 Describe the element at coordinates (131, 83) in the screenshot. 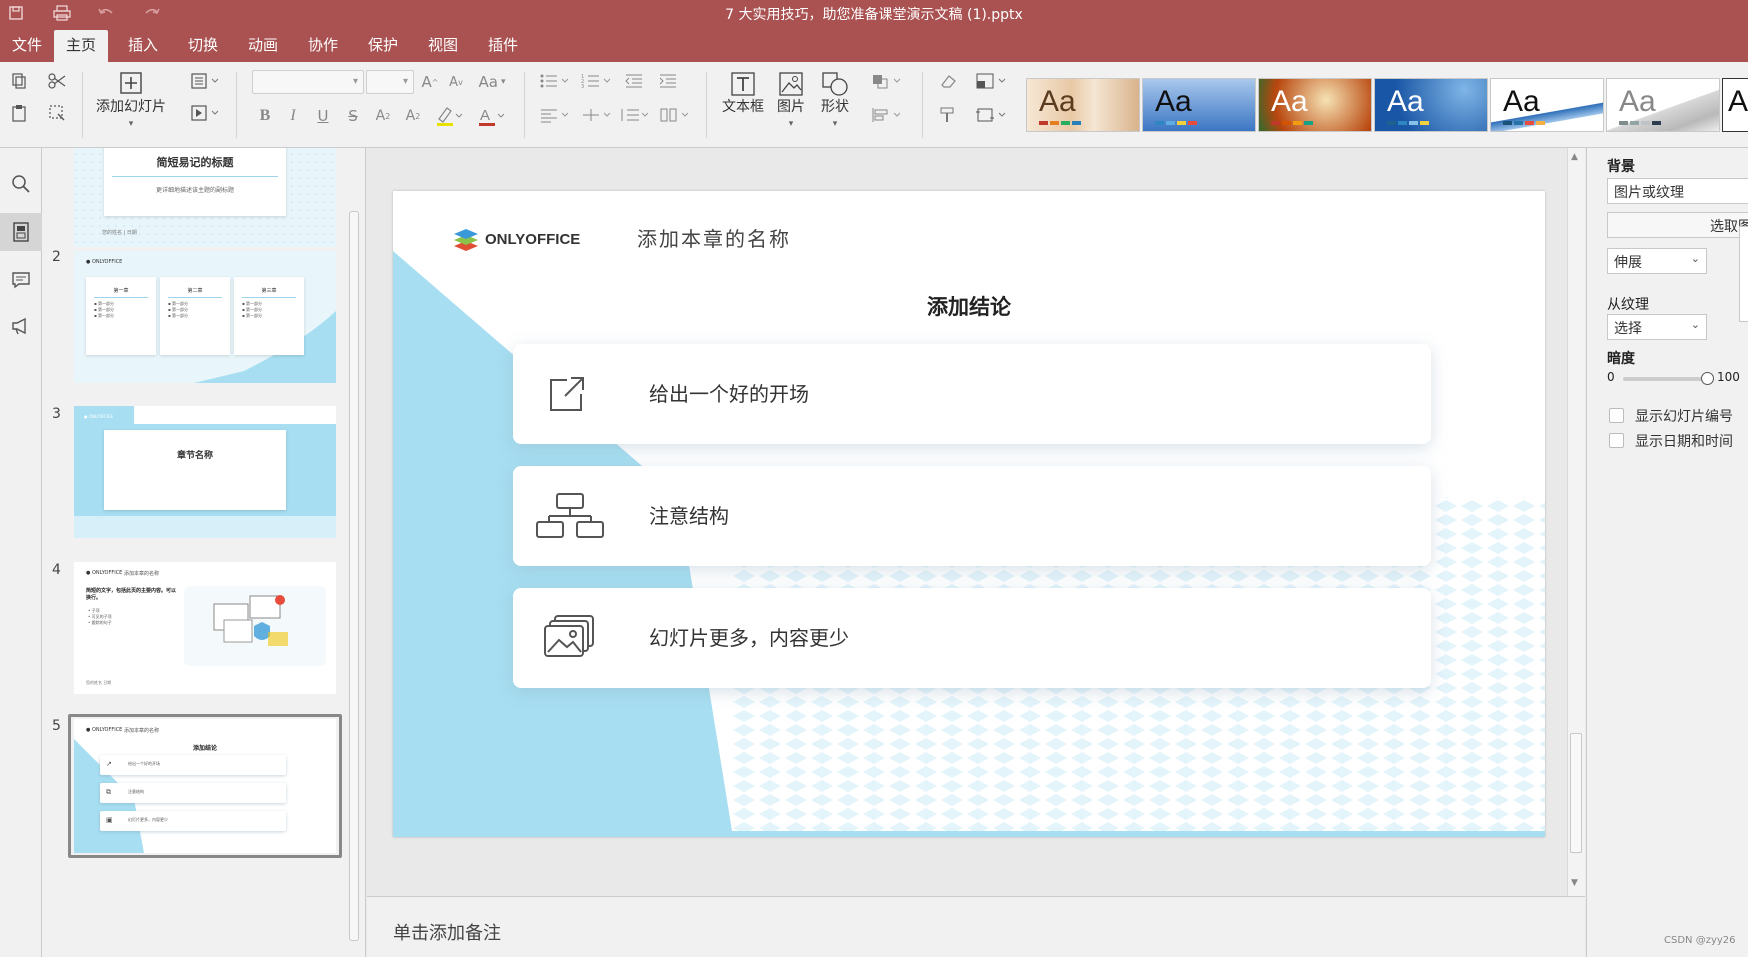

I see `add-slide-icon` at that location.